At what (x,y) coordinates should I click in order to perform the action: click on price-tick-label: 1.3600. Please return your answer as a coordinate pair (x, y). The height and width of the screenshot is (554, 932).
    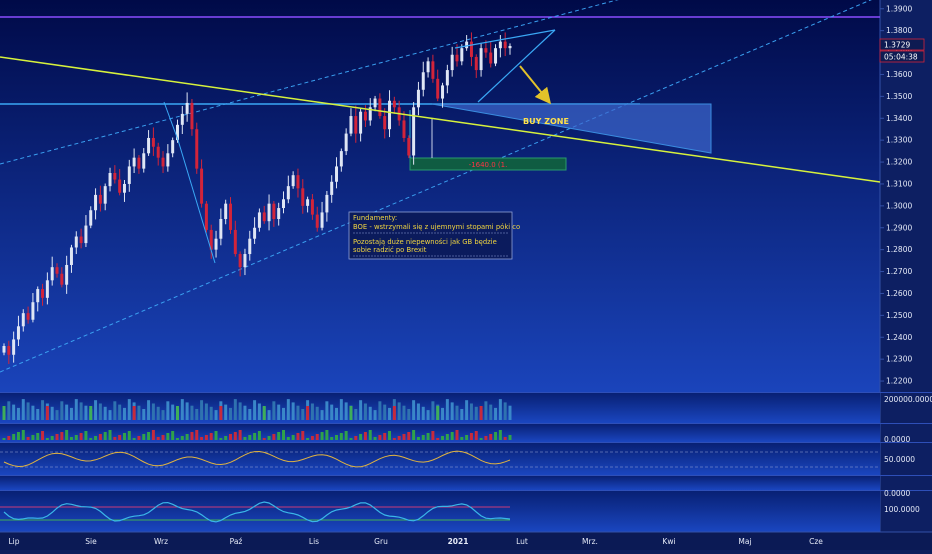
    Looking at the image, I should click on (899, 74).